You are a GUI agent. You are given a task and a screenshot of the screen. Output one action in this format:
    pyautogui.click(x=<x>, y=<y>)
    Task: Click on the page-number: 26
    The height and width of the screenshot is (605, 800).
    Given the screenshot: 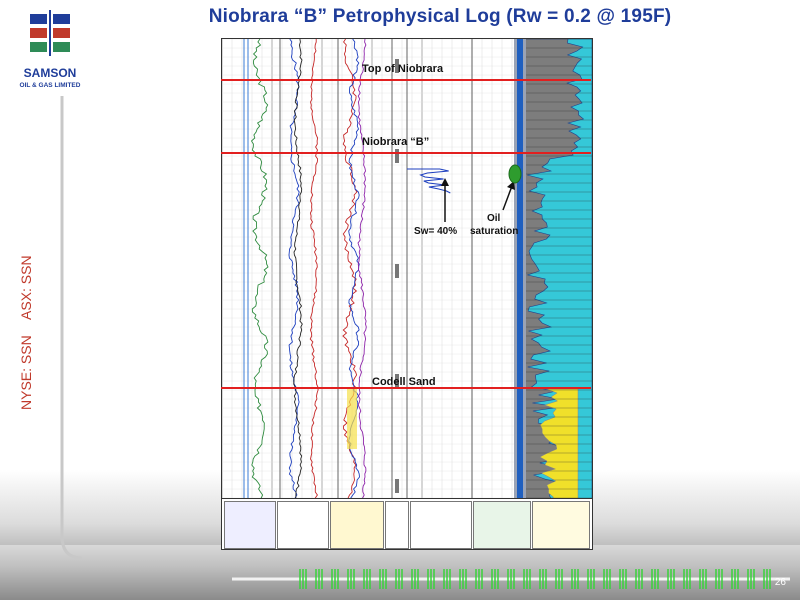 What is the action you would take?
    pyautogui.click(x=780, y=582)
    